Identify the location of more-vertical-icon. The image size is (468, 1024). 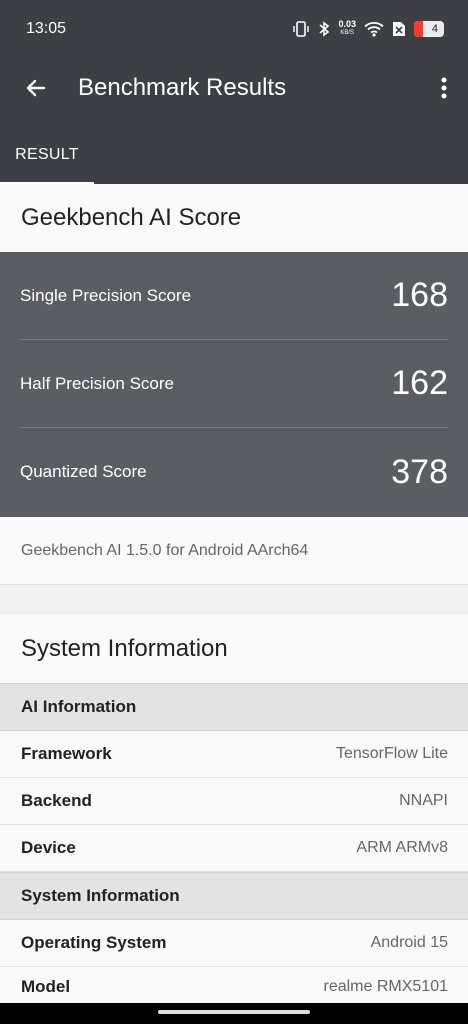
(444, 88).